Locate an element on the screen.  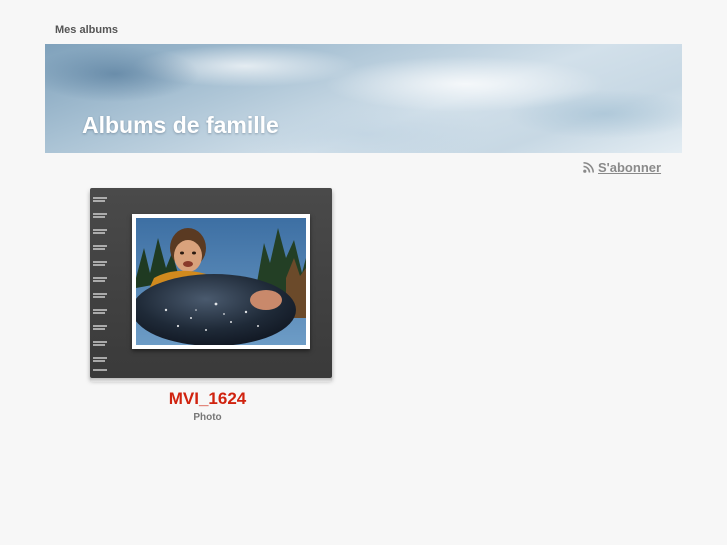
subscribe-link: S'abonner is located at coordinates (622, 167).